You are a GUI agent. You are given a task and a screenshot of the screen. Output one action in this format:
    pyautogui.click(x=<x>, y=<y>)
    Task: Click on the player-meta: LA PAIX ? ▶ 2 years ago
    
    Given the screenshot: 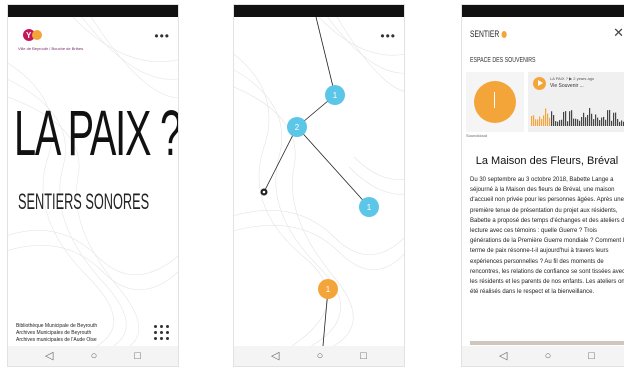 What is the action you would take?
    pyautogui.click(x=572, y=78)
    